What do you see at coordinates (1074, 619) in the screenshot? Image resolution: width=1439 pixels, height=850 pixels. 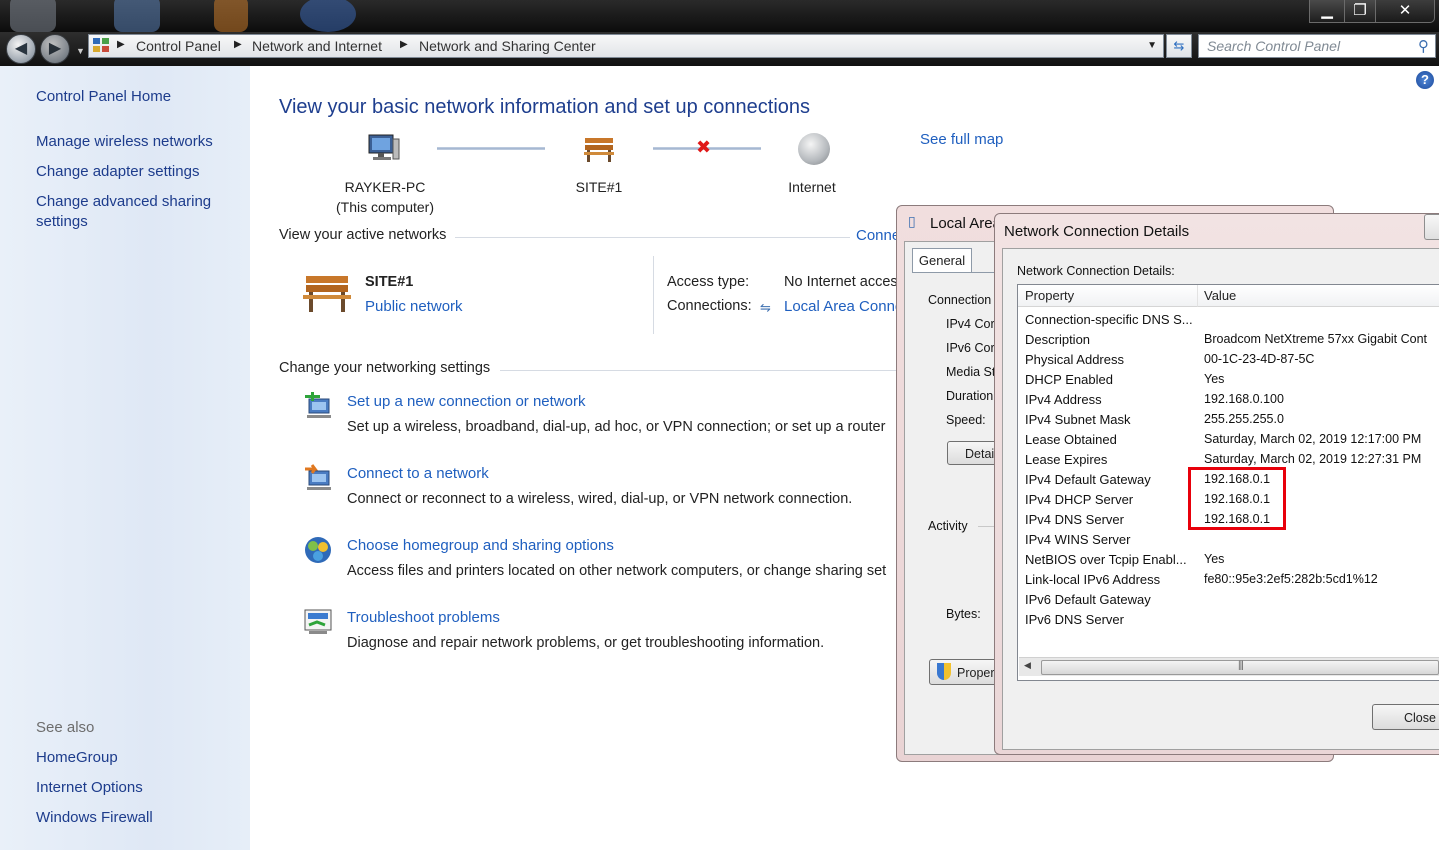 I see `property-cell: IPv6 DNS Server` at bounding box center [1074, 619].